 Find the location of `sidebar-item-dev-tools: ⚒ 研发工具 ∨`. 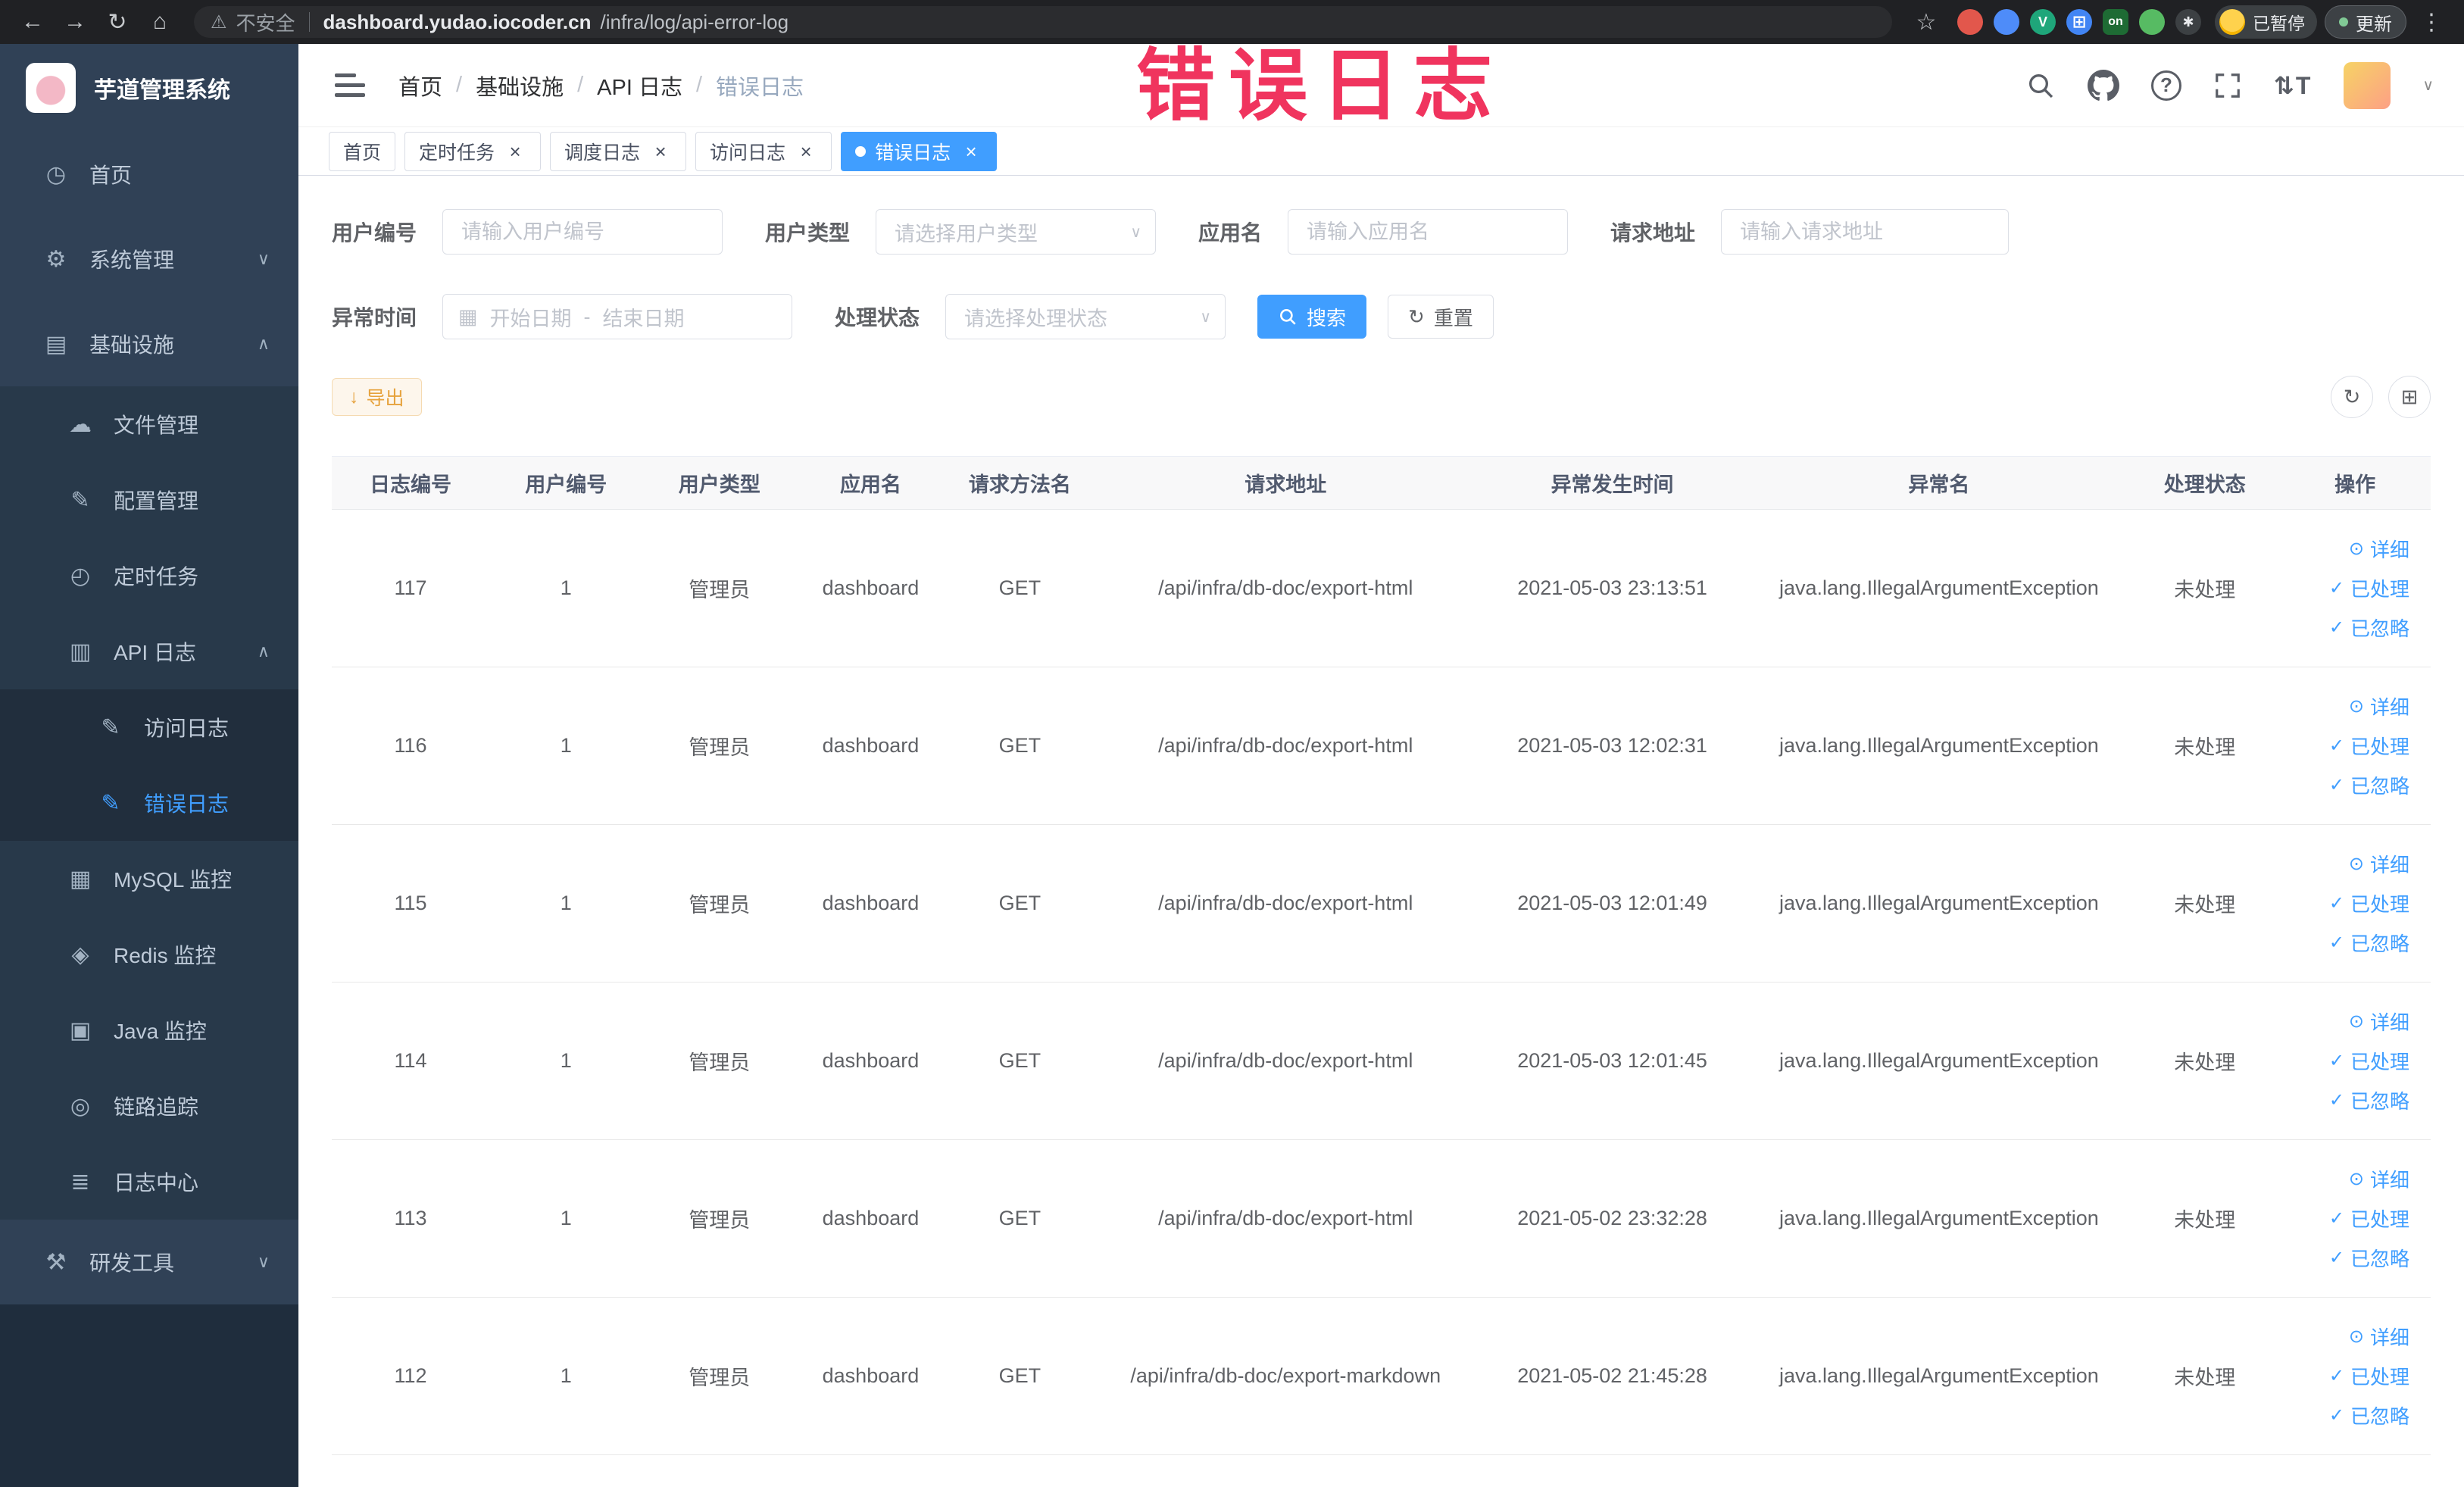

sidebar-item-dev-tools: ⚒ 研发工具 ∨ is located at coordinates (149, 1262).